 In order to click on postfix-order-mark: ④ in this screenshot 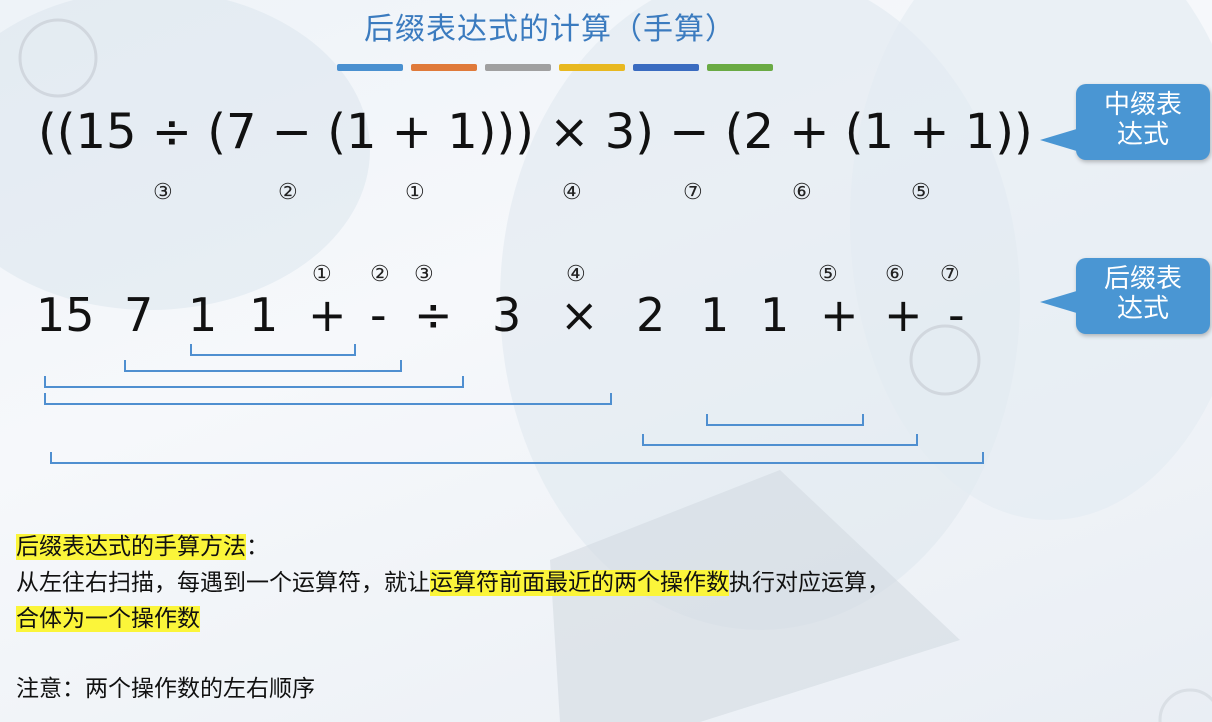, I will do `click(576, 274)`.